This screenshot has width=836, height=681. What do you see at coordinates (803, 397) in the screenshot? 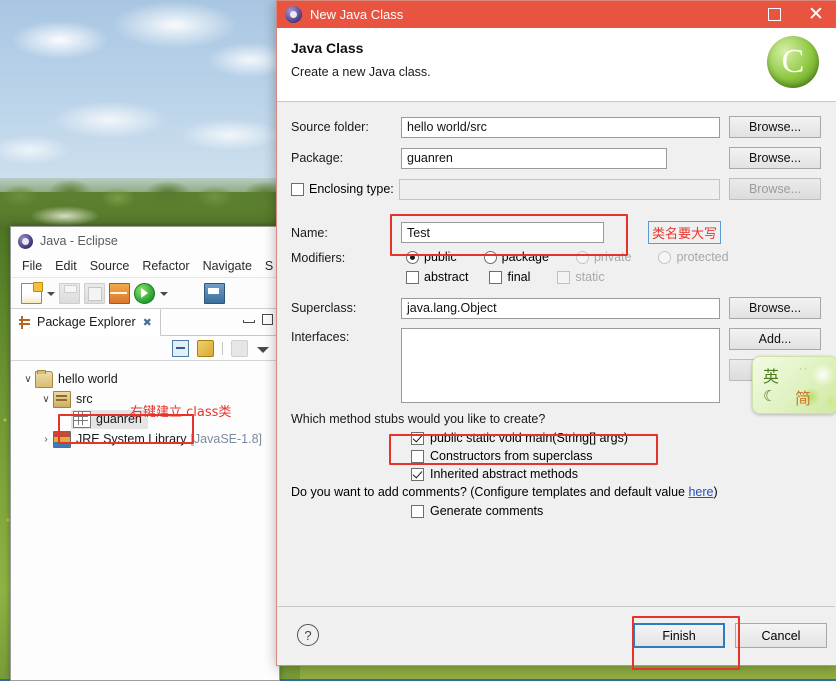
I see `ime-simplified-toggle: 简` at bounding box center [803, 397].